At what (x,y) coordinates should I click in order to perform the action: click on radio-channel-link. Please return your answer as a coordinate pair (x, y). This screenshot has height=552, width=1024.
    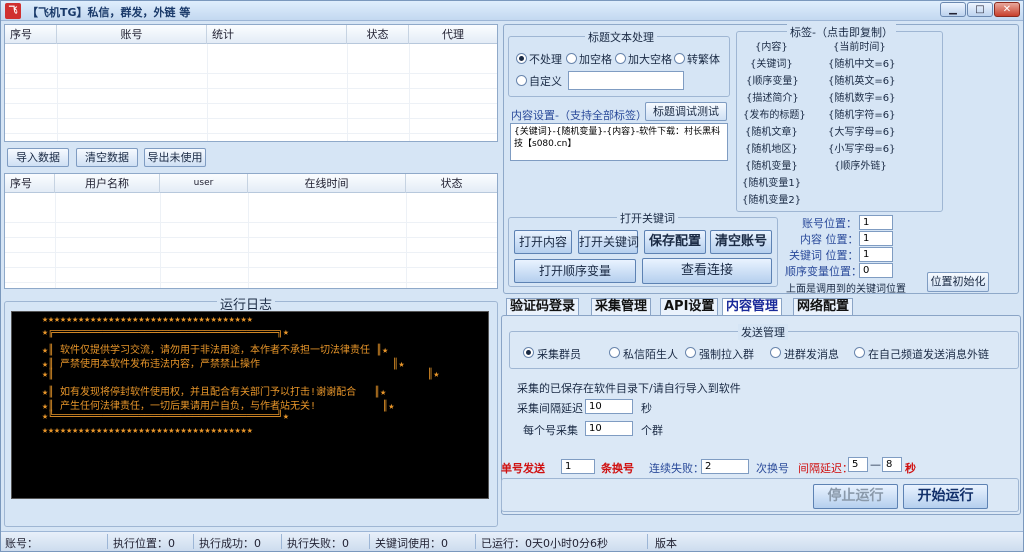
    Looking at the image, I should click on (859, 352).